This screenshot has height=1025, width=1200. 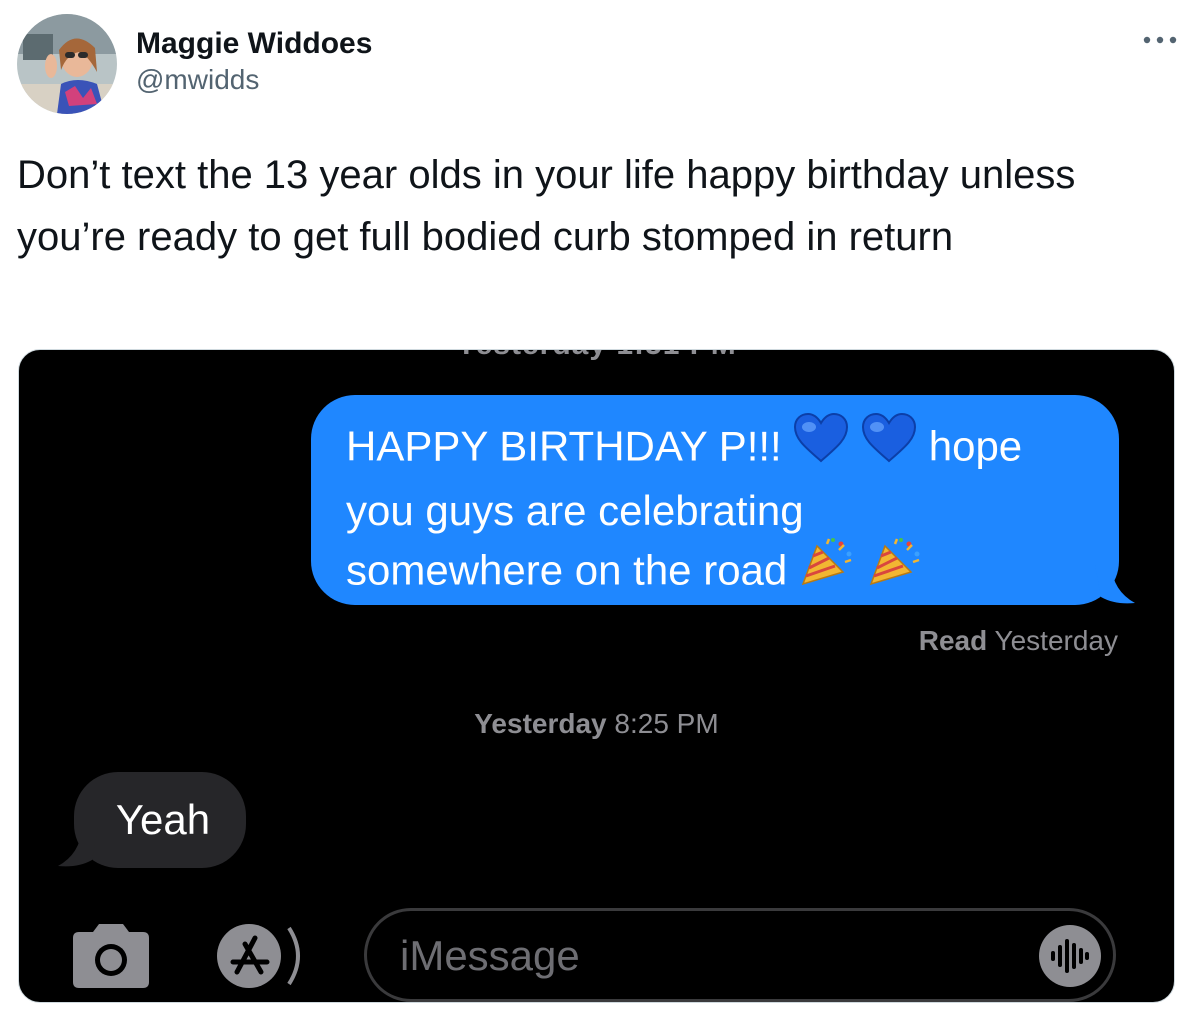 I want to click on camera-icon, so click(x=111, y=956).